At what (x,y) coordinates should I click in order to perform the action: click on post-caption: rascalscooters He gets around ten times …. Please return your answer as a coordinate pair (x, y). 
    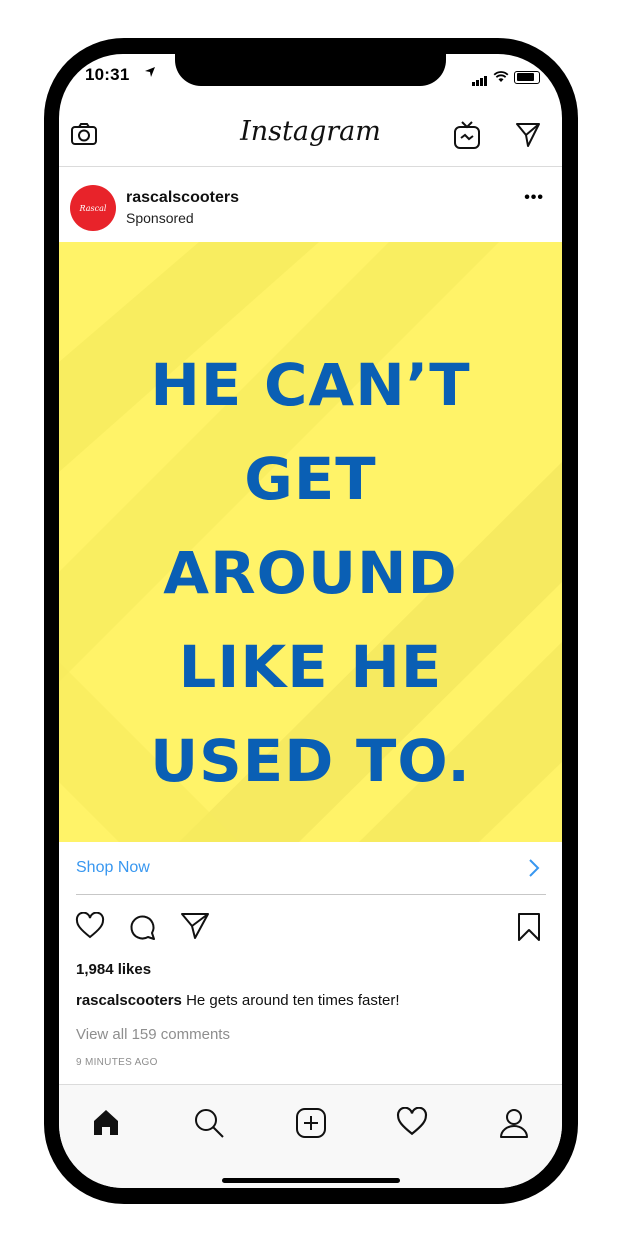
    Looking at the image, I should click on (238, 1000).